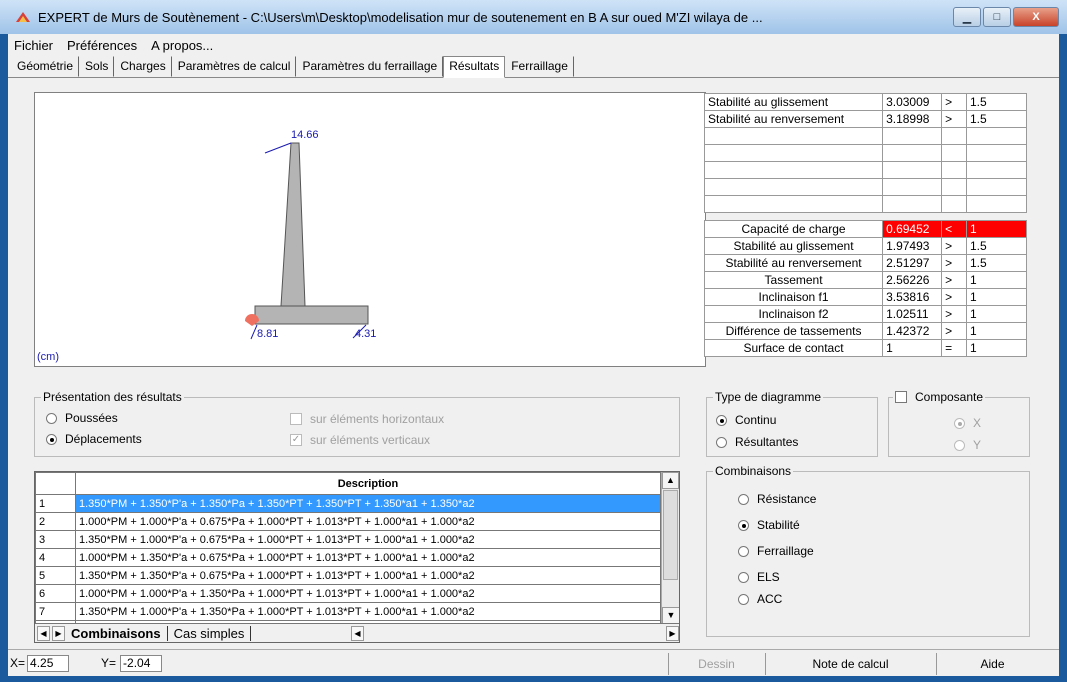 The image size is (1067, 682). Describe the element at coordinates (1036, 17) in the screenshot. I see `close-button: X` at that location.